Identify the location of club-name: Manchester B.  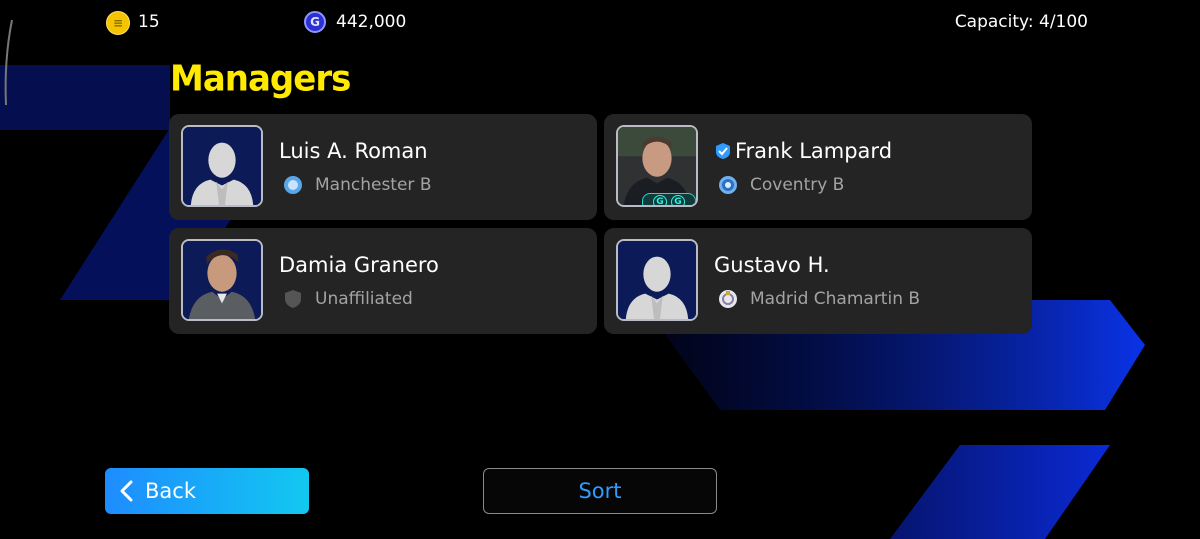
(373, 185).